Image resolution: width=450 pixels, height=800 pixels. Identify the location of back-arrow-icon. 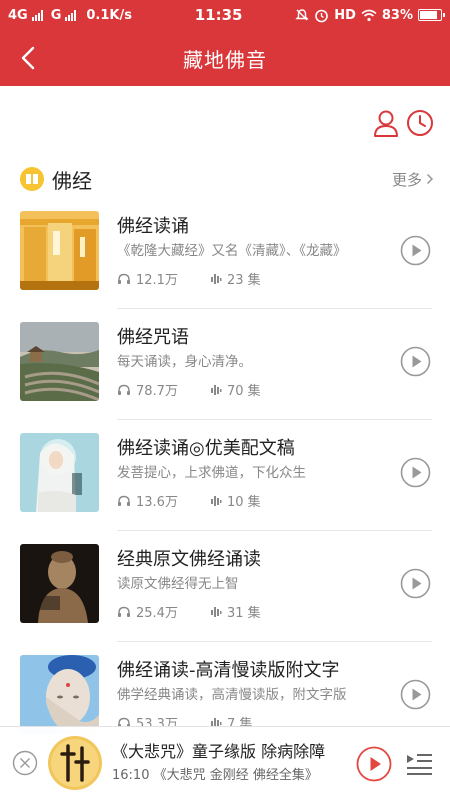
(28, 58).